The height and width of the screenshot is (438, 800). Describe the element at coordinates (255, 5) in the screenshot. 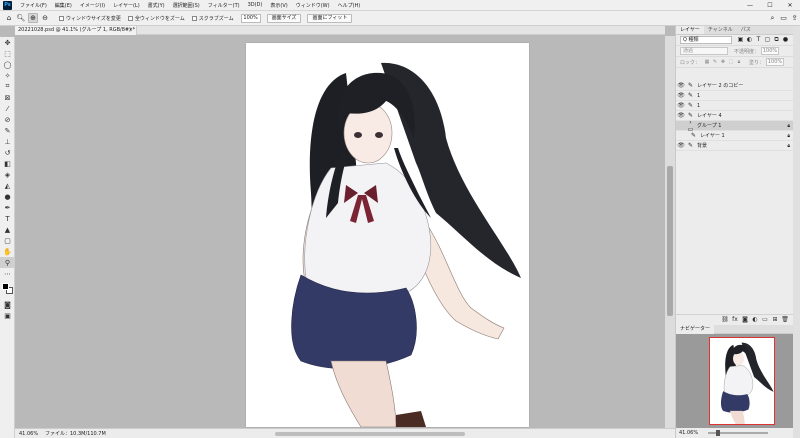

I see `menu-3d: 3D(D)` at that location.